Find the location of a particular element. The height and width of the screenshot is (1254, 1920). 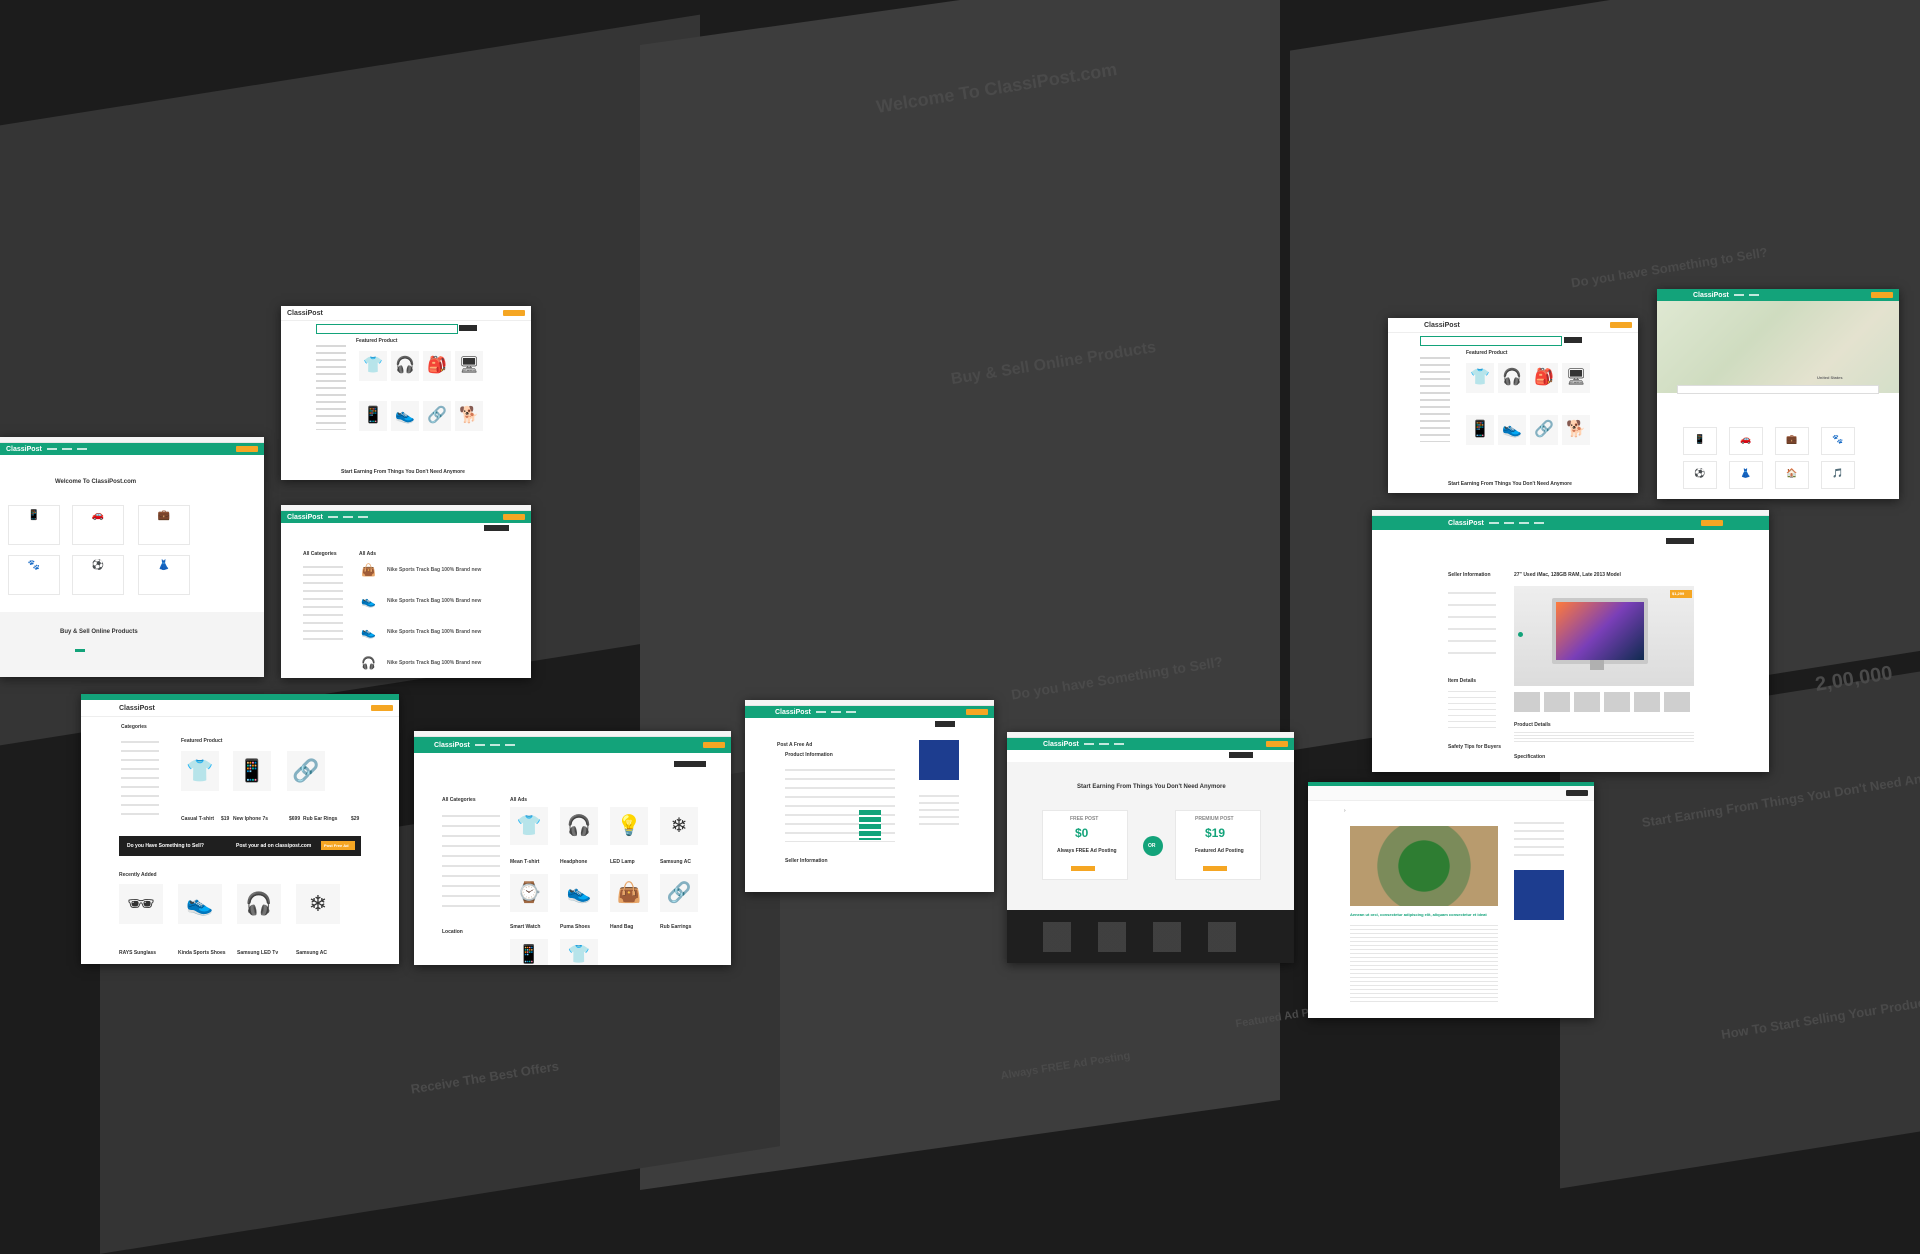

grid-headphone: 🎧 is located at coordinates (579, 826).